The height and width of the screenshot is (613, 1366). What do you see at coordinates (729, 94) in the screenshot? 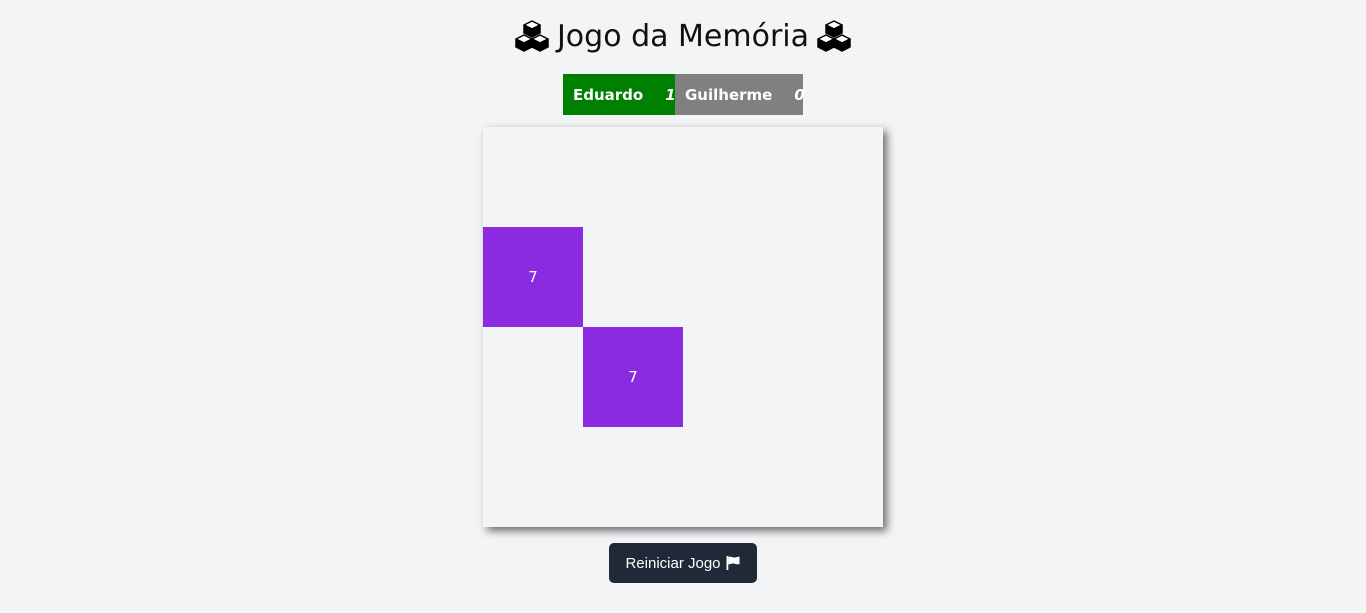
I see `player-name: Guilherme` at bounding box center [729, 94].